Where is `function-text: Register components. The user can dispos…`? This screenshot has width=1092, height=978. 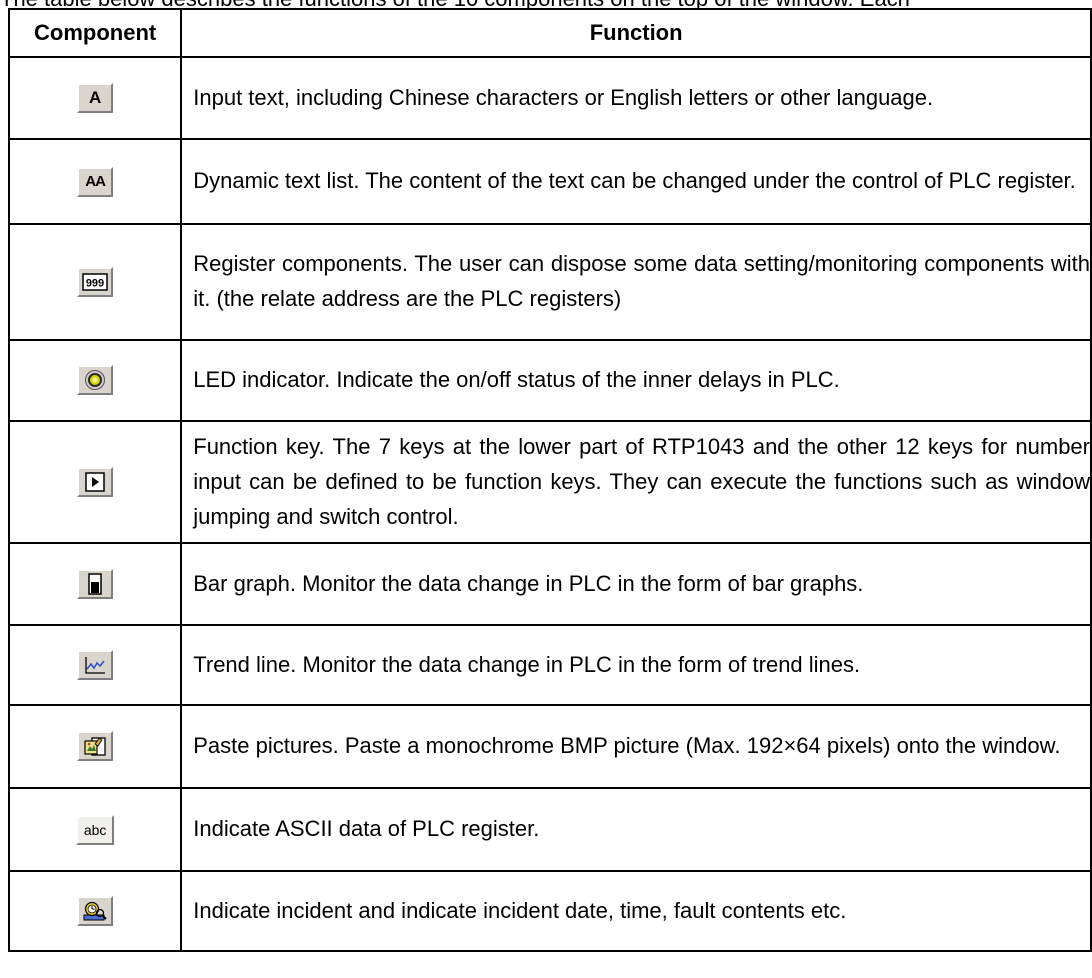
function-text: Register components. The user can dispos… is located at coordinates (641, 281).